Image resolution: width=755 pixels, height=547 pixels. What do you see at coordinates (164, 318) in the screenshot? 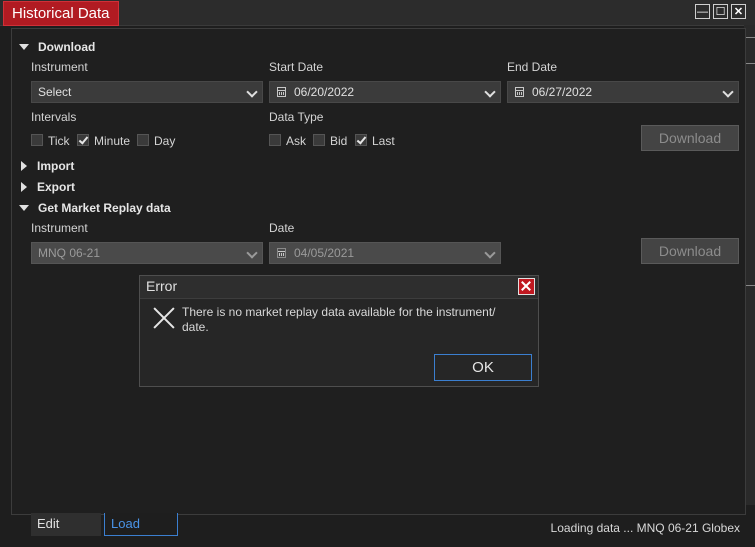
I see `error-x-icon` at bounding box center [164, 318].